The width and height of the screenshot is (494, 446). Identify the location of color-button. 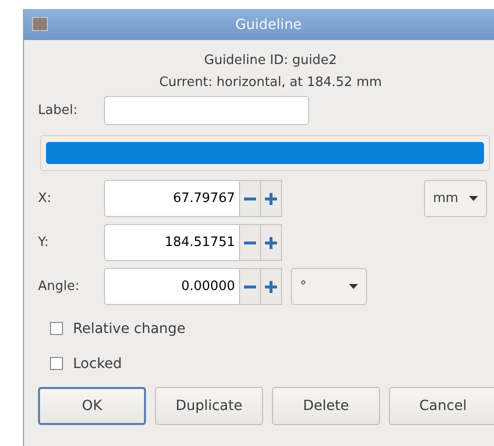
(265, 153).